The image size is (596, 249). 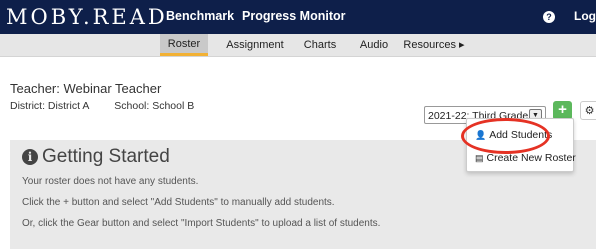 I want to click on teacher-name: Teacher: Webinar Teacher, so click(x=86, y=88).